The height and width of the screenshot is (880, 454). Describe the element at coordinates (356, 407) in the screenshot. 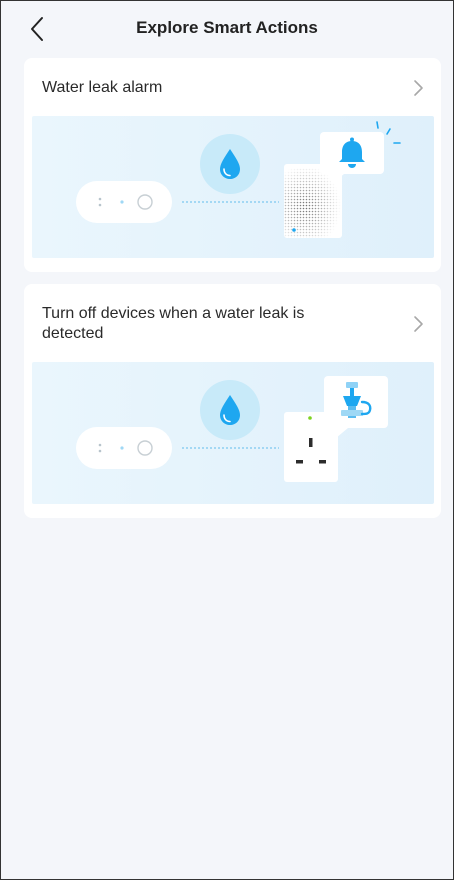

I see `valve-bubble` at that location.